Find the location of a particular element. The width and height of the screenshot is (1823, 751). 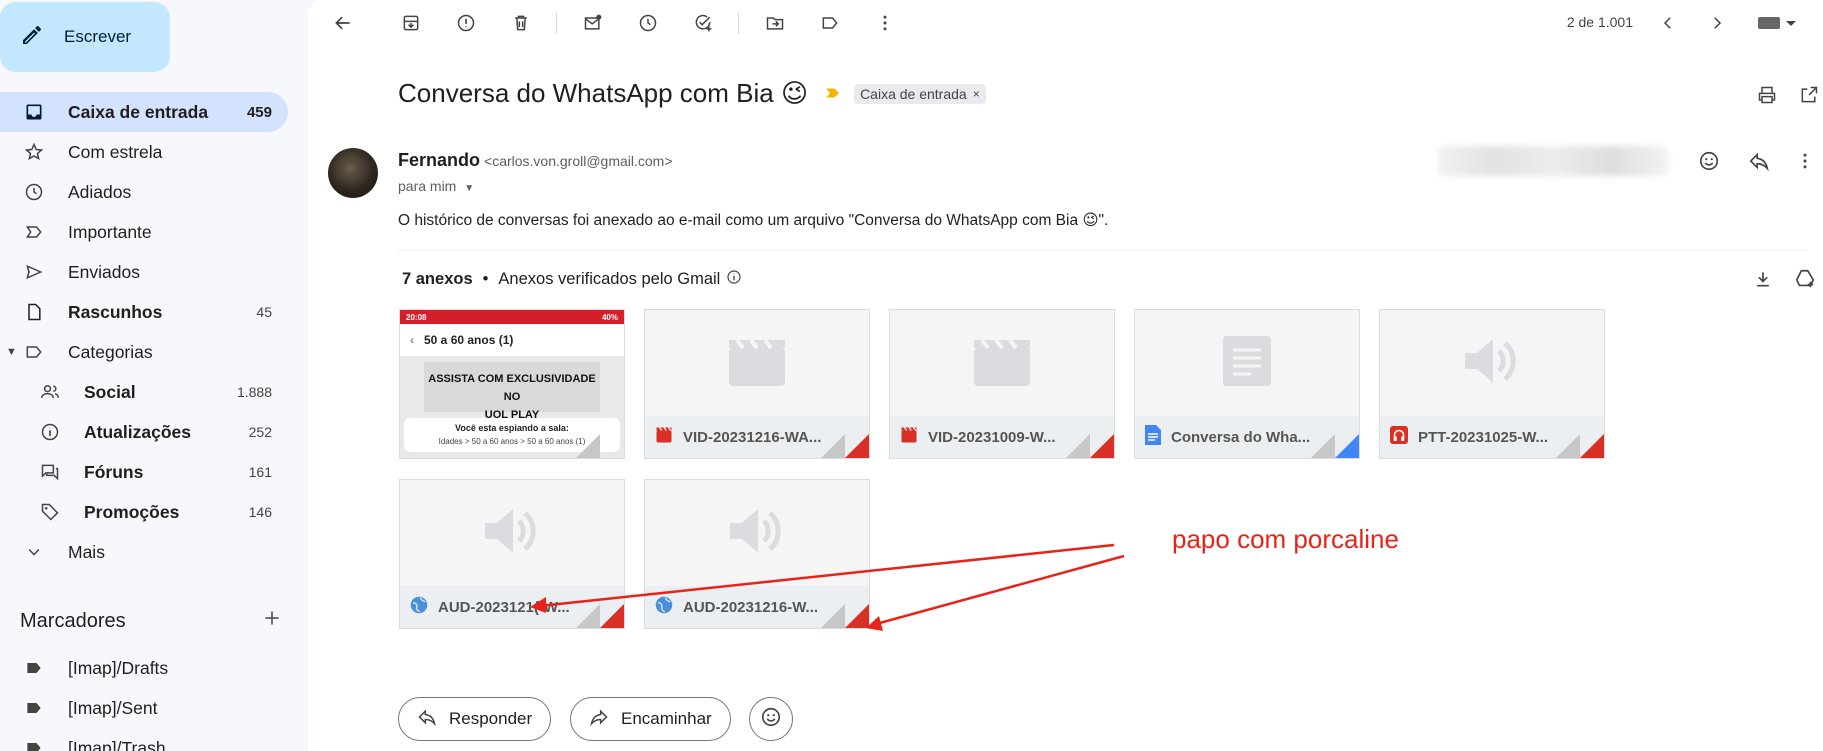

sidebar-item-drafts: Rascunhos 45 is located at coordinates (144, 312).